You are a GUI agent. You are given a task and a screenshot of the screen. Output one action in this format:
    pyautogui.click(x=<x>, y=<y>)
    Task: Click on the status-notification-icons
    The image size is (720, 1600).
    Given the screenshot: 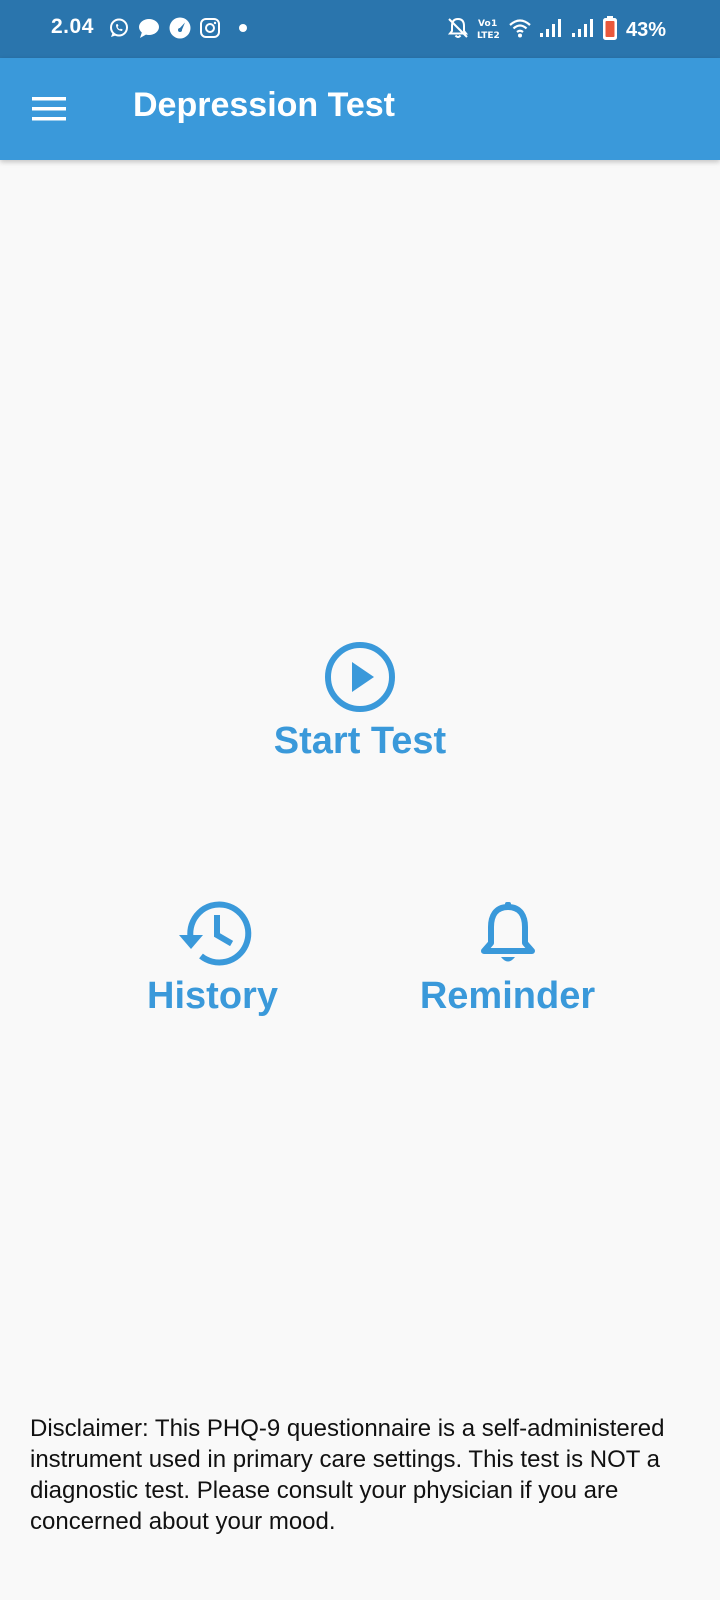 What is the action you would take?
    pyautogui.click(x=179, y=30)
    